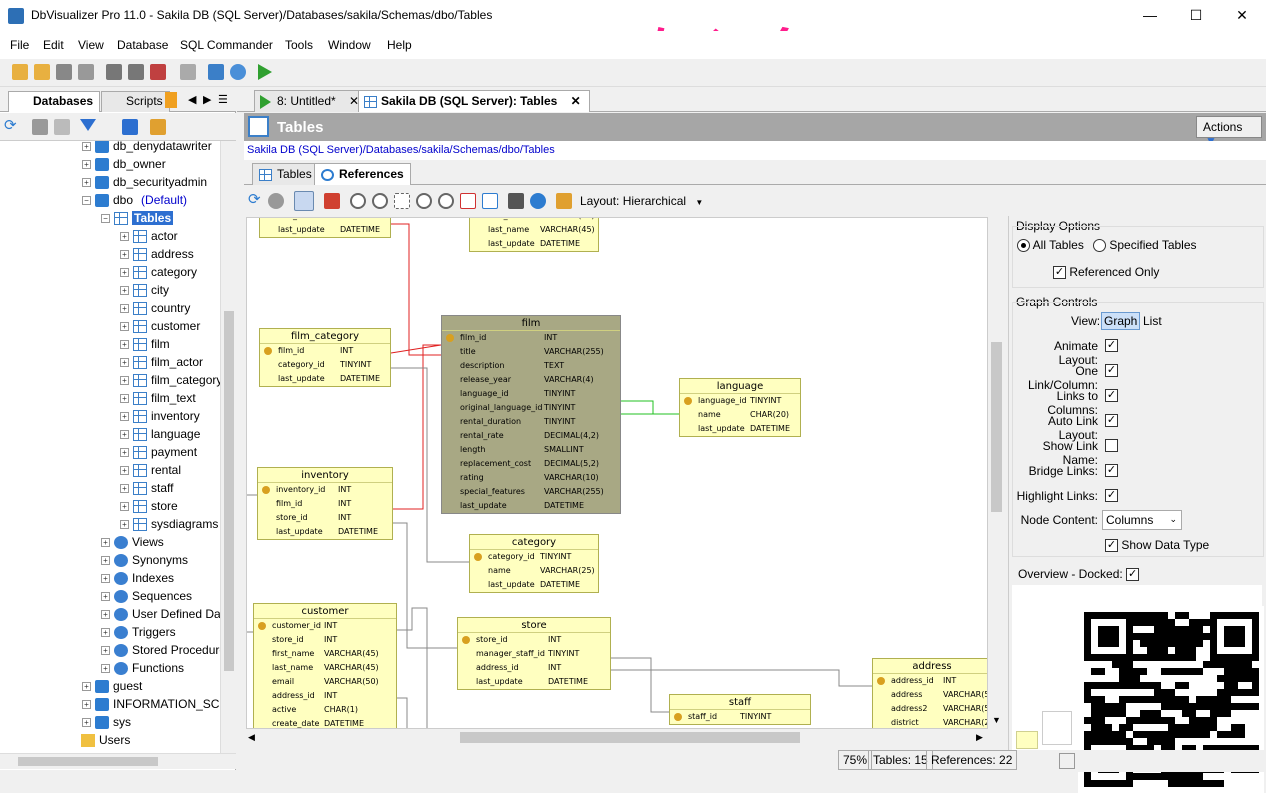  What do you see at coordinates (1121, 321) in the screenshot?
I see `view-graph-toggle: Graph` at bounding box center [1121, 321].